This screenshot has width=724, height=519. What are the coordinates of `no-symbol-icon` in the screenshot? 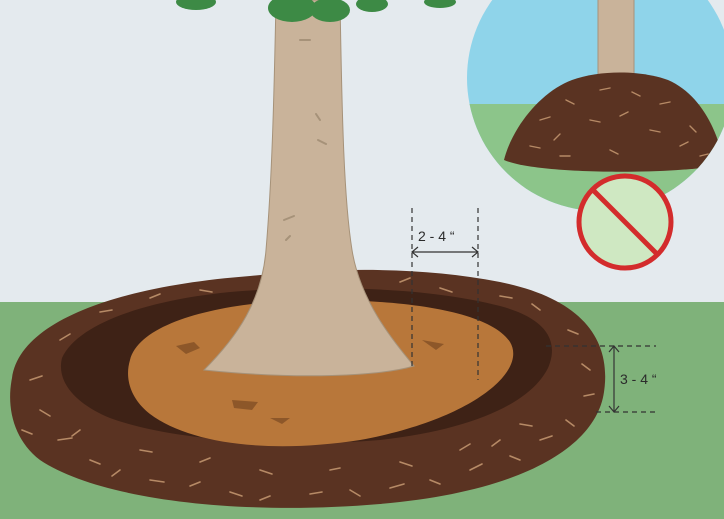 It's located at (625, 222).